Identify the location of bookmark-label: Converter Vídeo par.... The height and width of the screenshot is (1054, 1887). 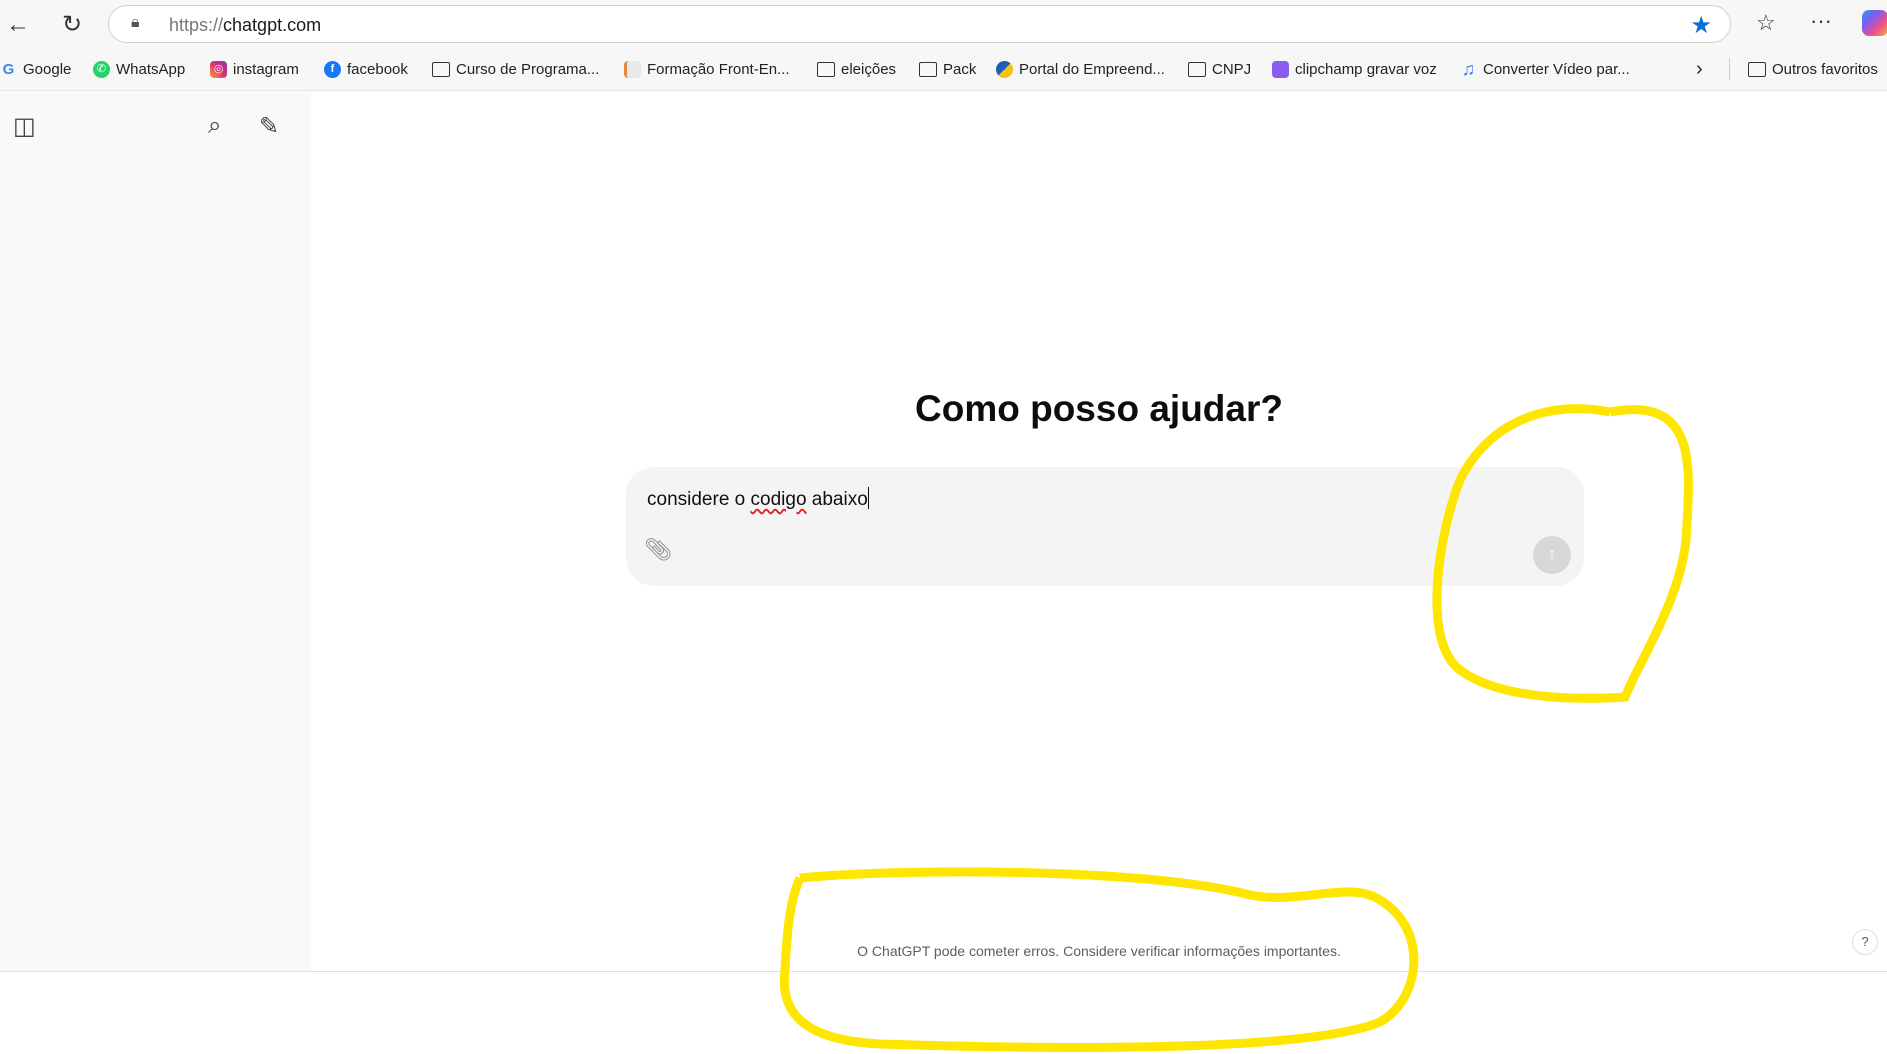
(1556, 69).